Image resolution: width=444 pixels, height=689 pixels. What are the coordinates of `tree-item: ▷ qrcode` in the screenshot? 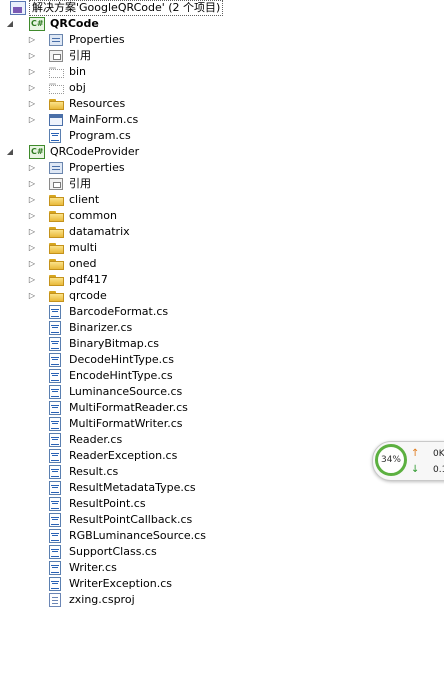 It's located at (222, 296).